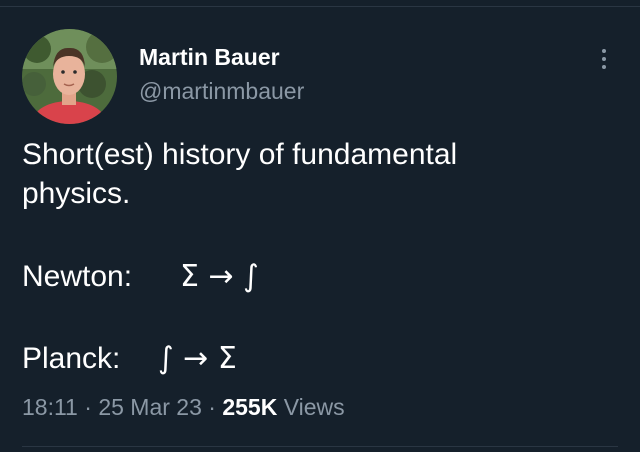 Image resolution: width=640 pixels, height=452 pixels. What do you see at coordinates (320, 446) in the screenshot?
I see `bottom-divider` at bounding box center [320, 446].